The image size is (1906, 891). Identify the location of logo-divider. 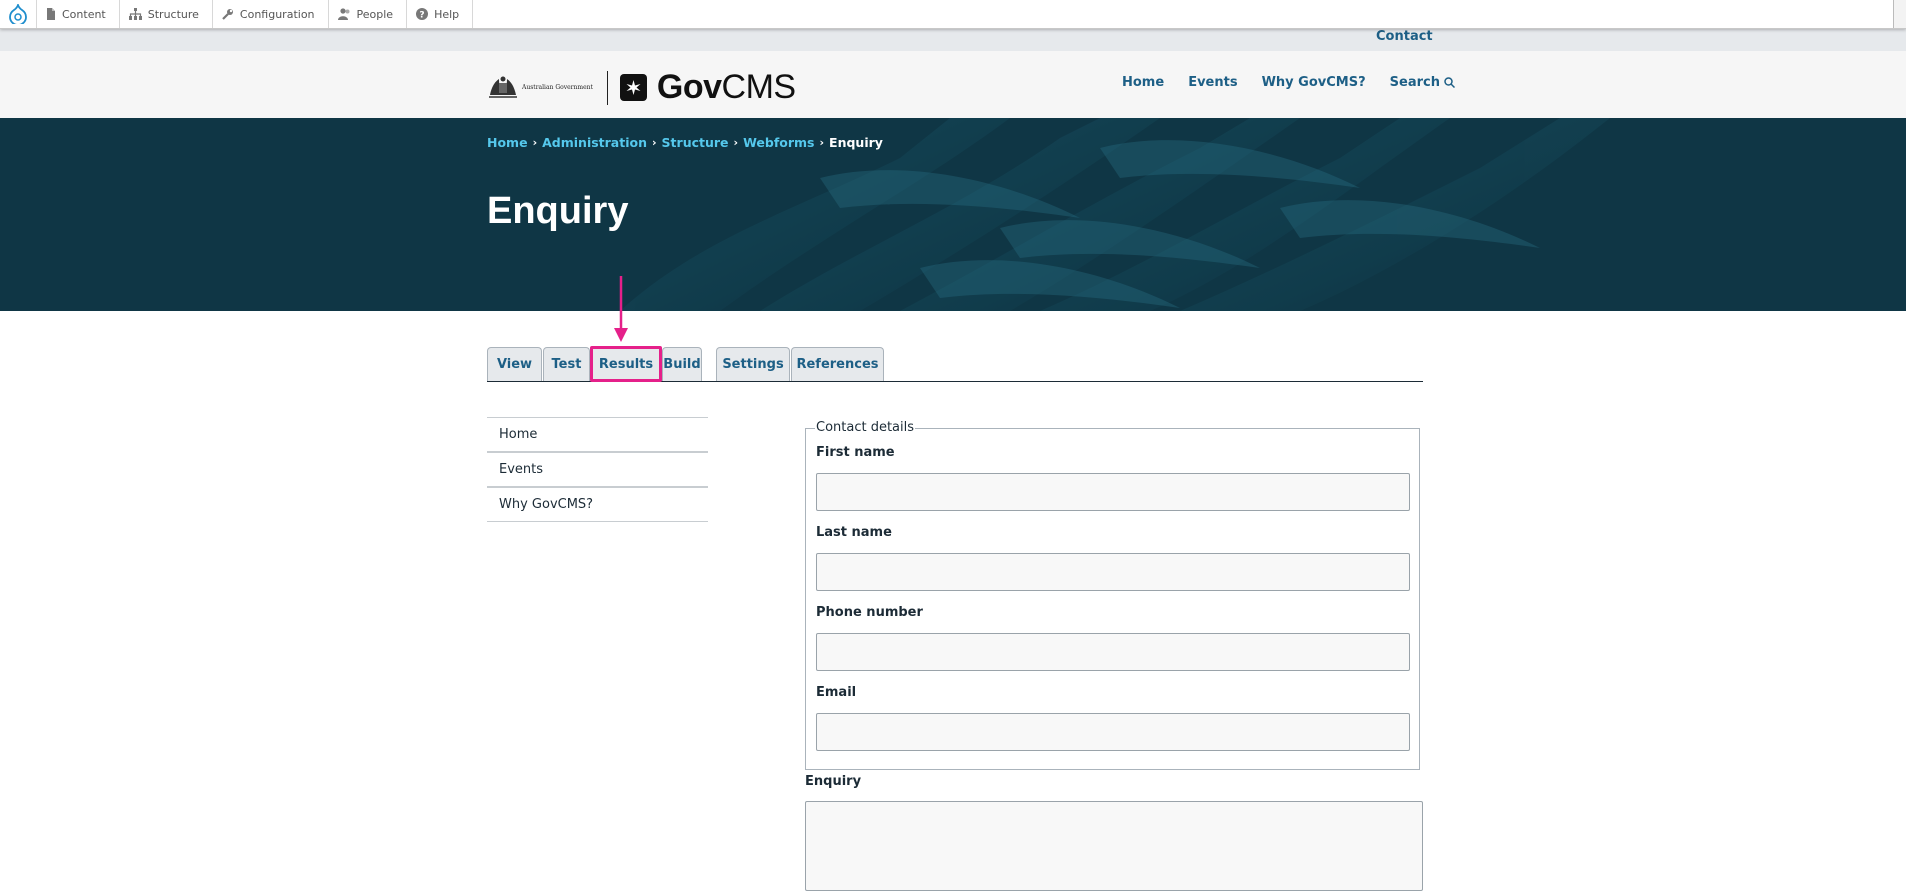
(607, 87).